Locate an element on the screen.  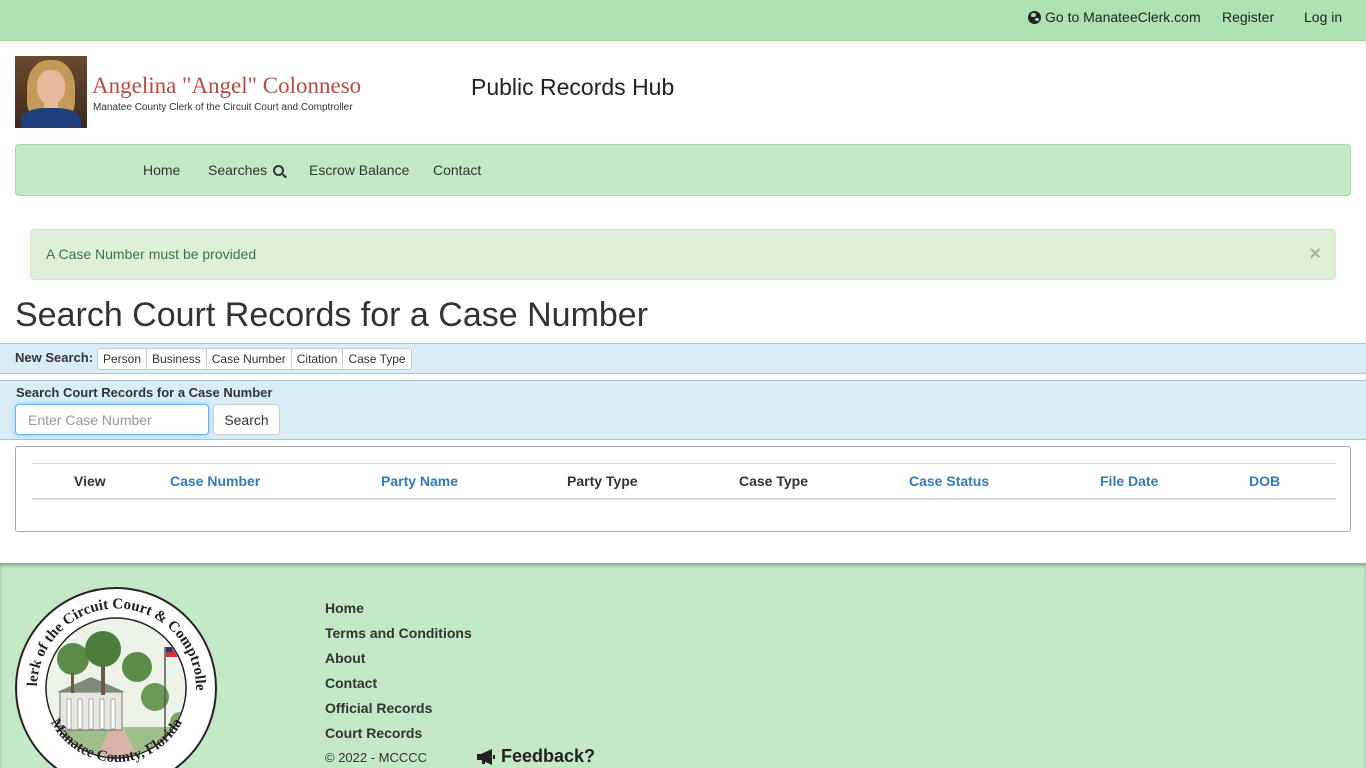
validation-alert: A Case Number must be provided × is located at coordinates (683, 254).